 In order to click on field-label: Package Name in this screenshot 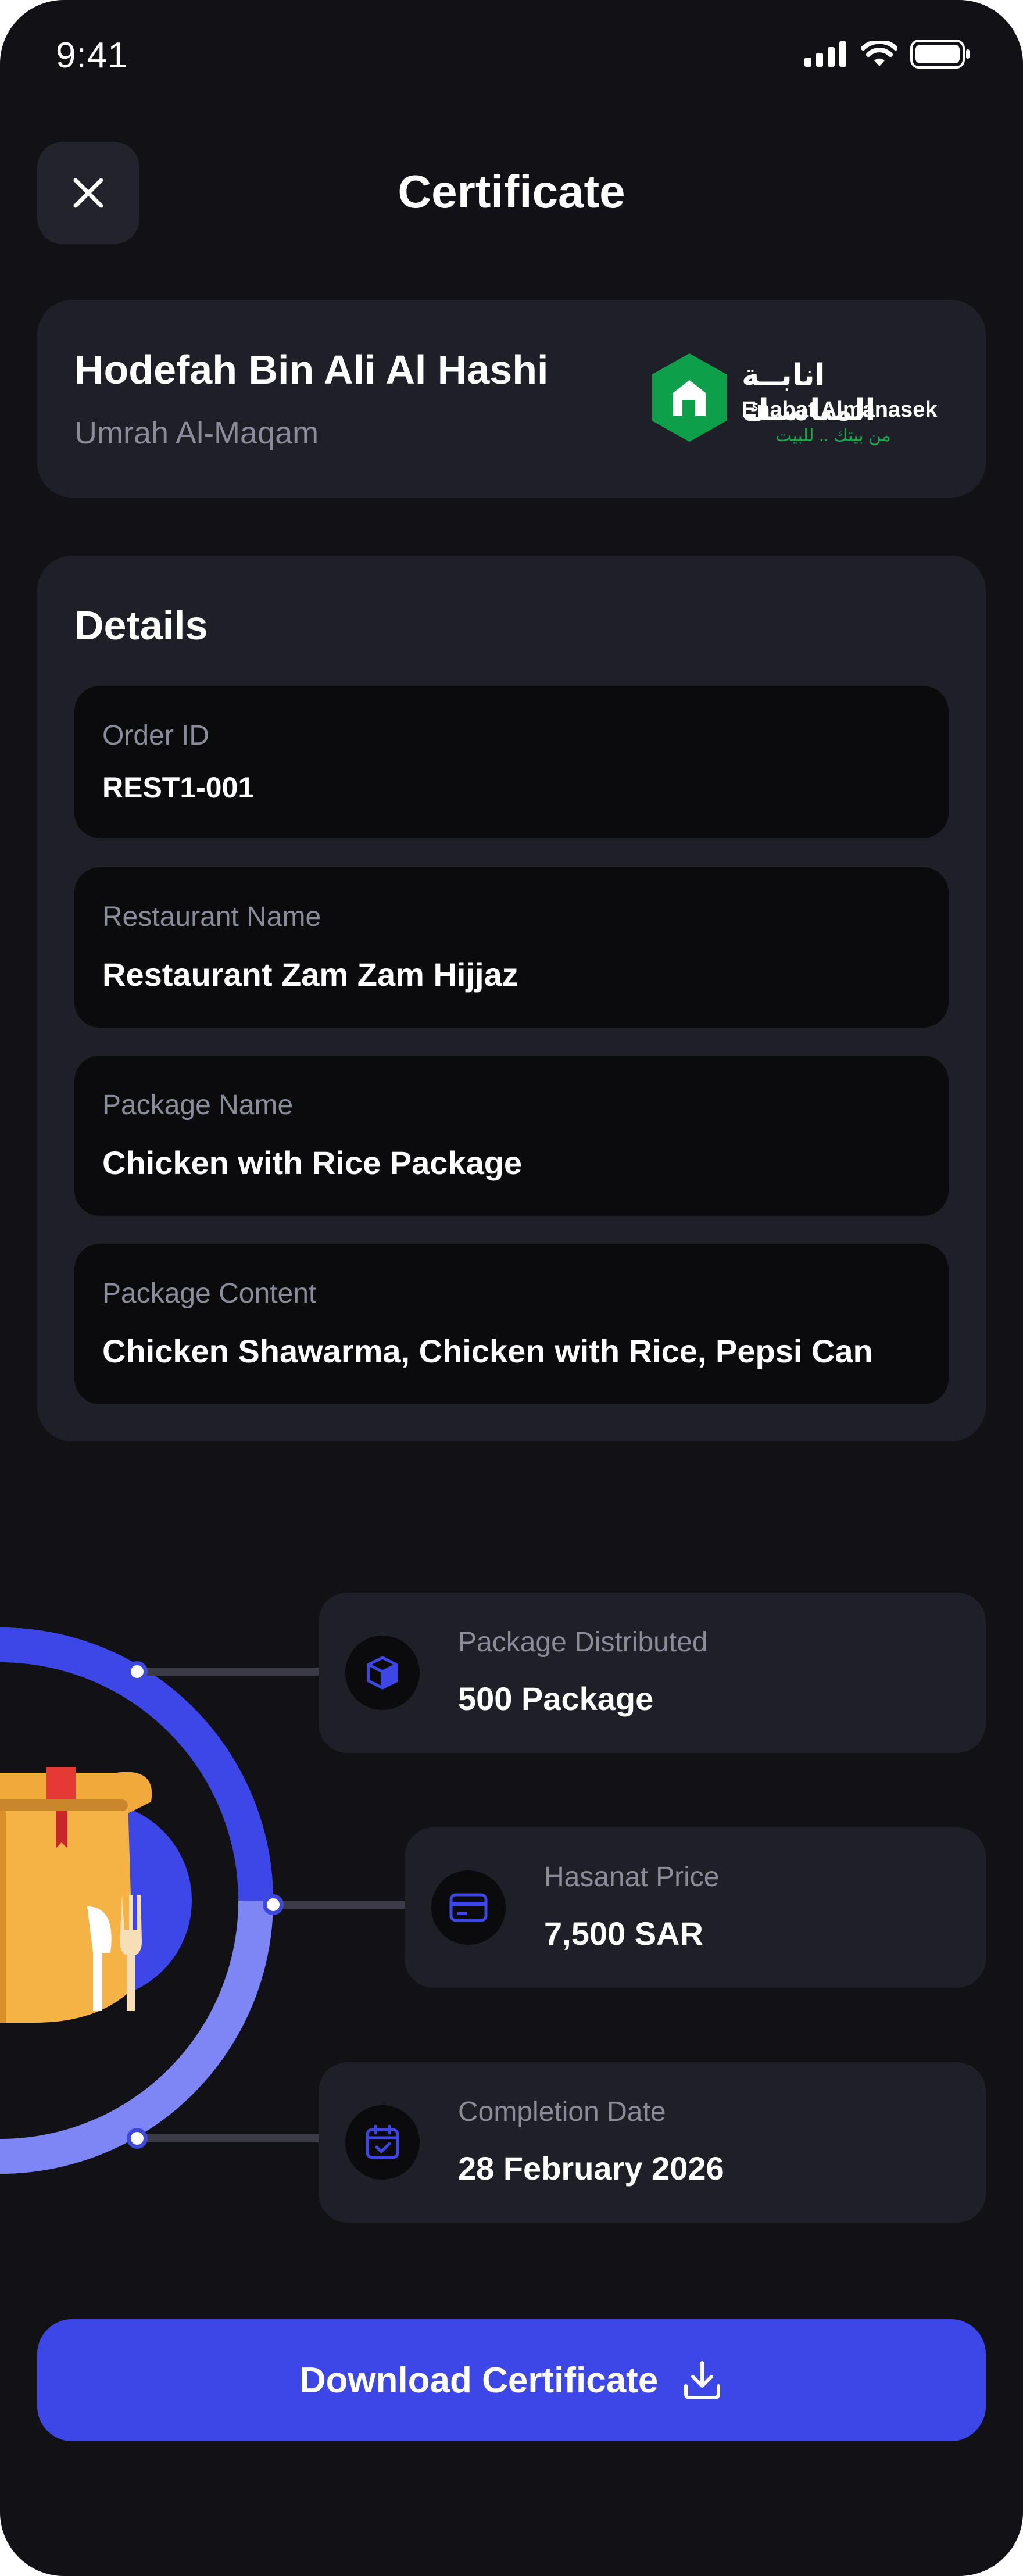, I will do `click(198, 1106)`.